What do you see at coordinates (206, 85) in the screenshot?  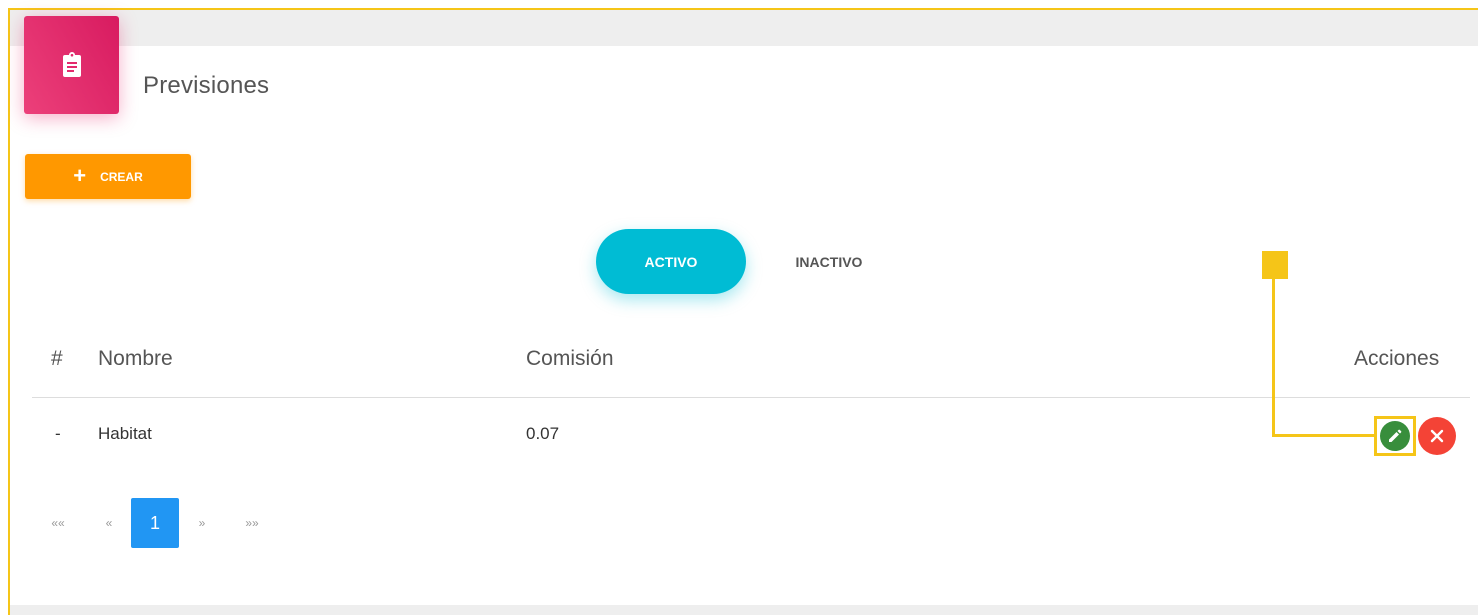 I see `page-title: Previsiones` at bounding box center [206, 85].